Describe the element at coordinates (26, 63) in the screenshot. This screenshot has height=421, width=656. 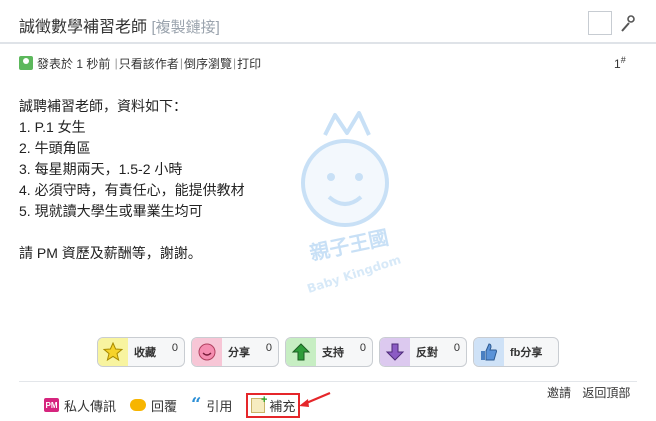
I see `online-user-icon` at that location.